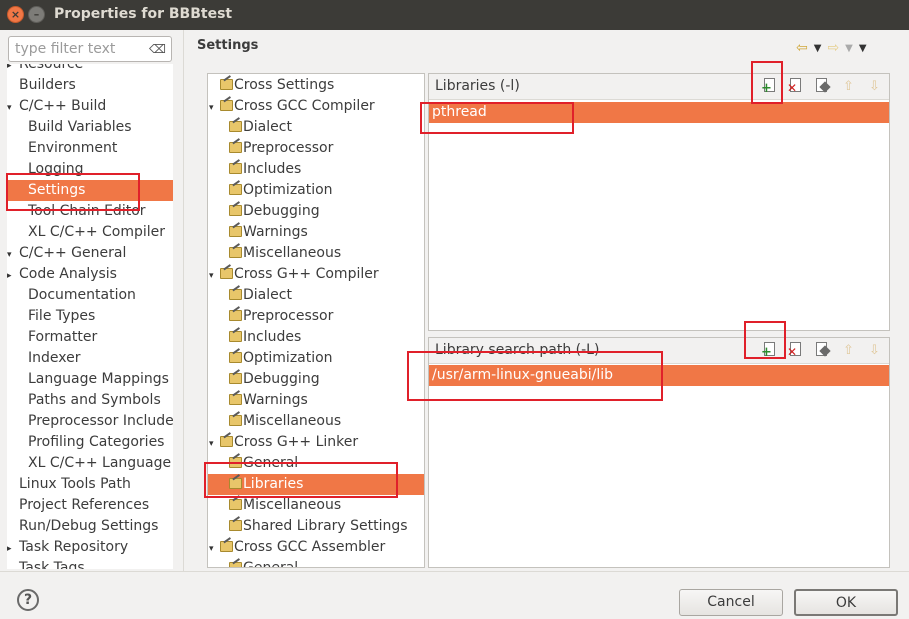 This screenshot has width=909, height=619. Describe the element at coordinates (283, 442) in the screenshot. I see `tool-tree-item: ▾ Cross G++ Linker` at that location.